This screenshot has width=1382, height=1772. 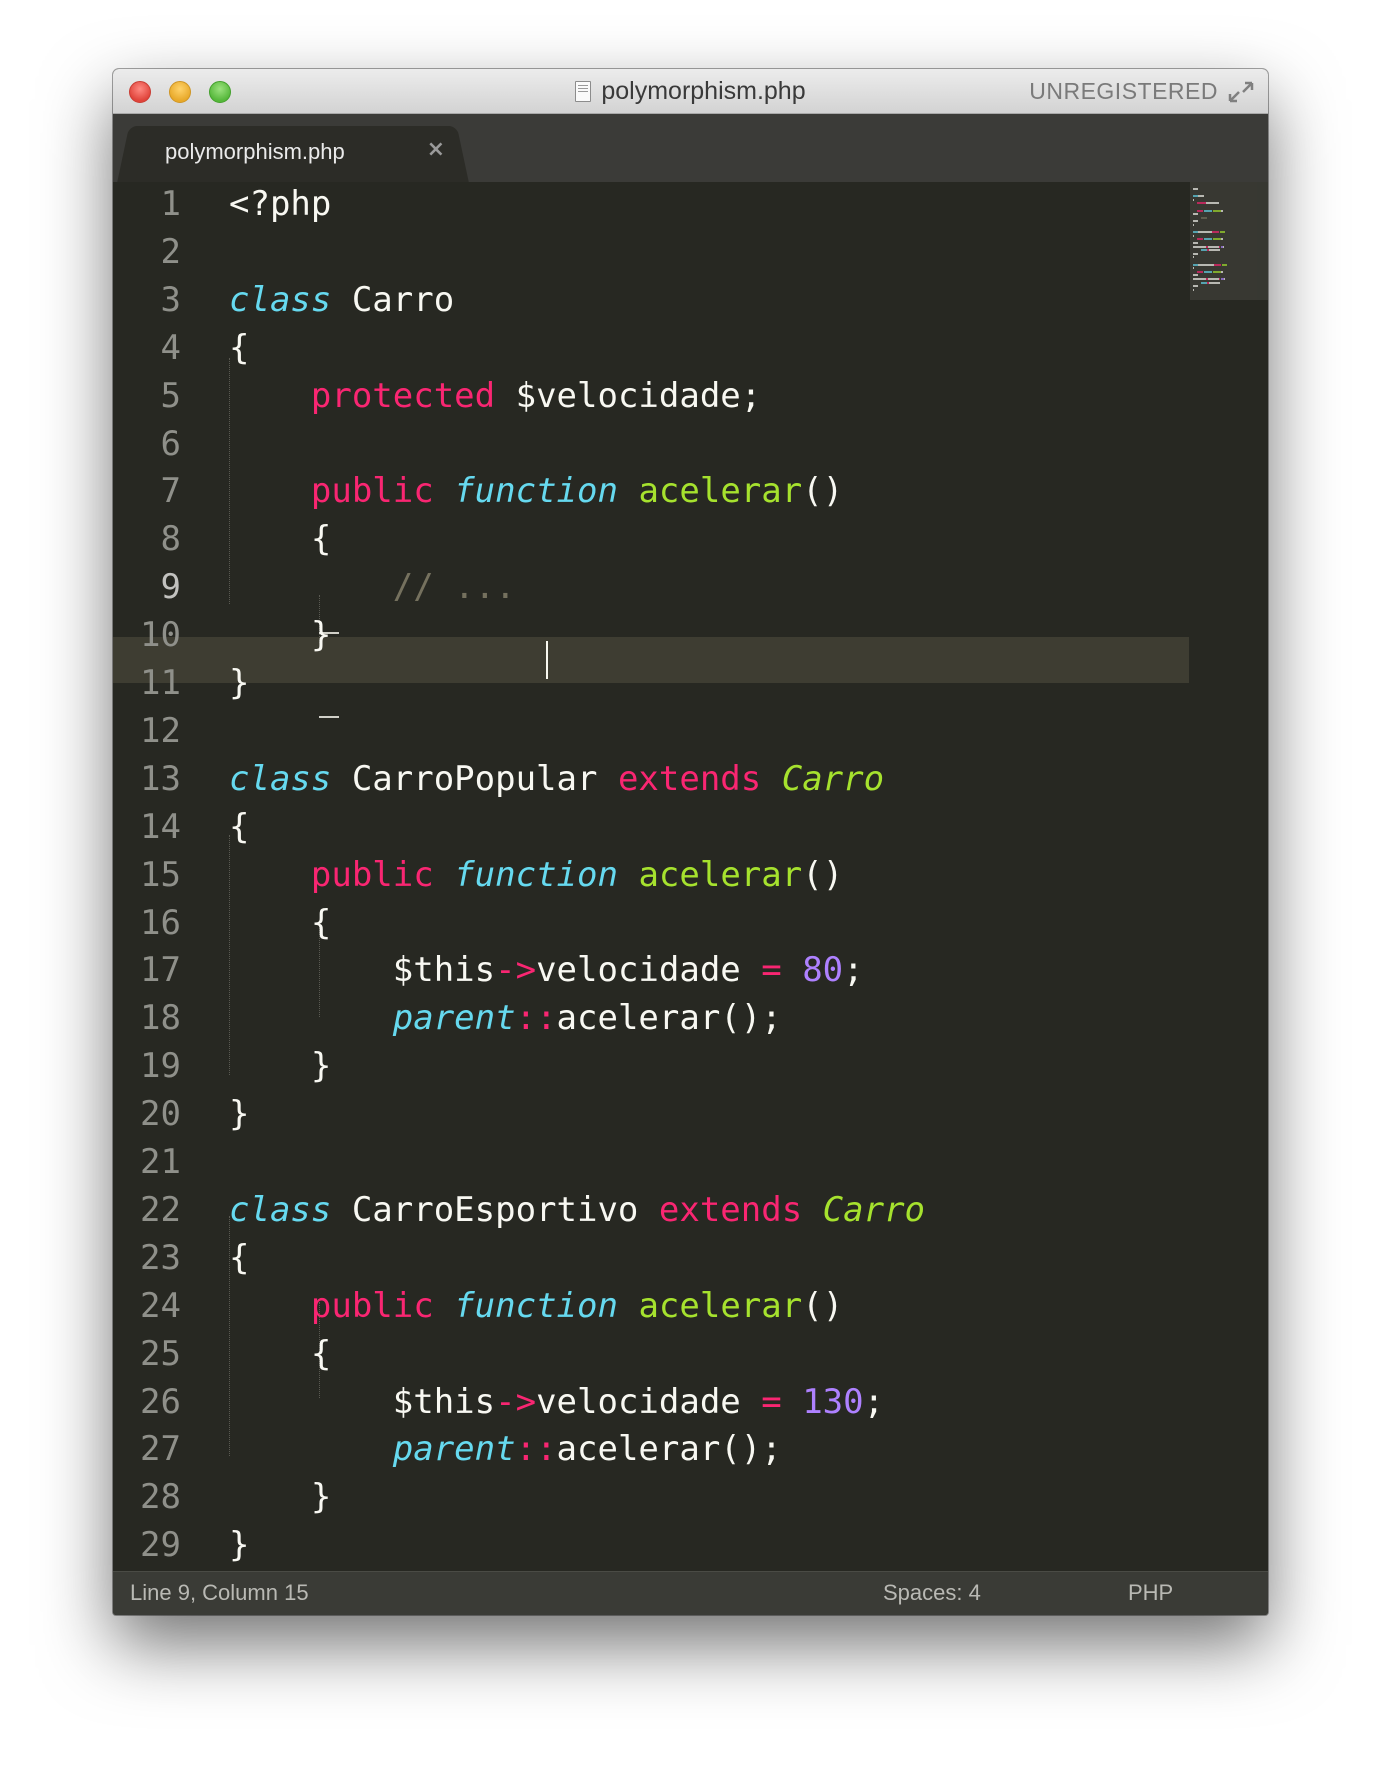 What do you see at coordinates (651, 1354) in the screenshot?
I see `code-line: 25 {` at bounding box center [651, 1354].